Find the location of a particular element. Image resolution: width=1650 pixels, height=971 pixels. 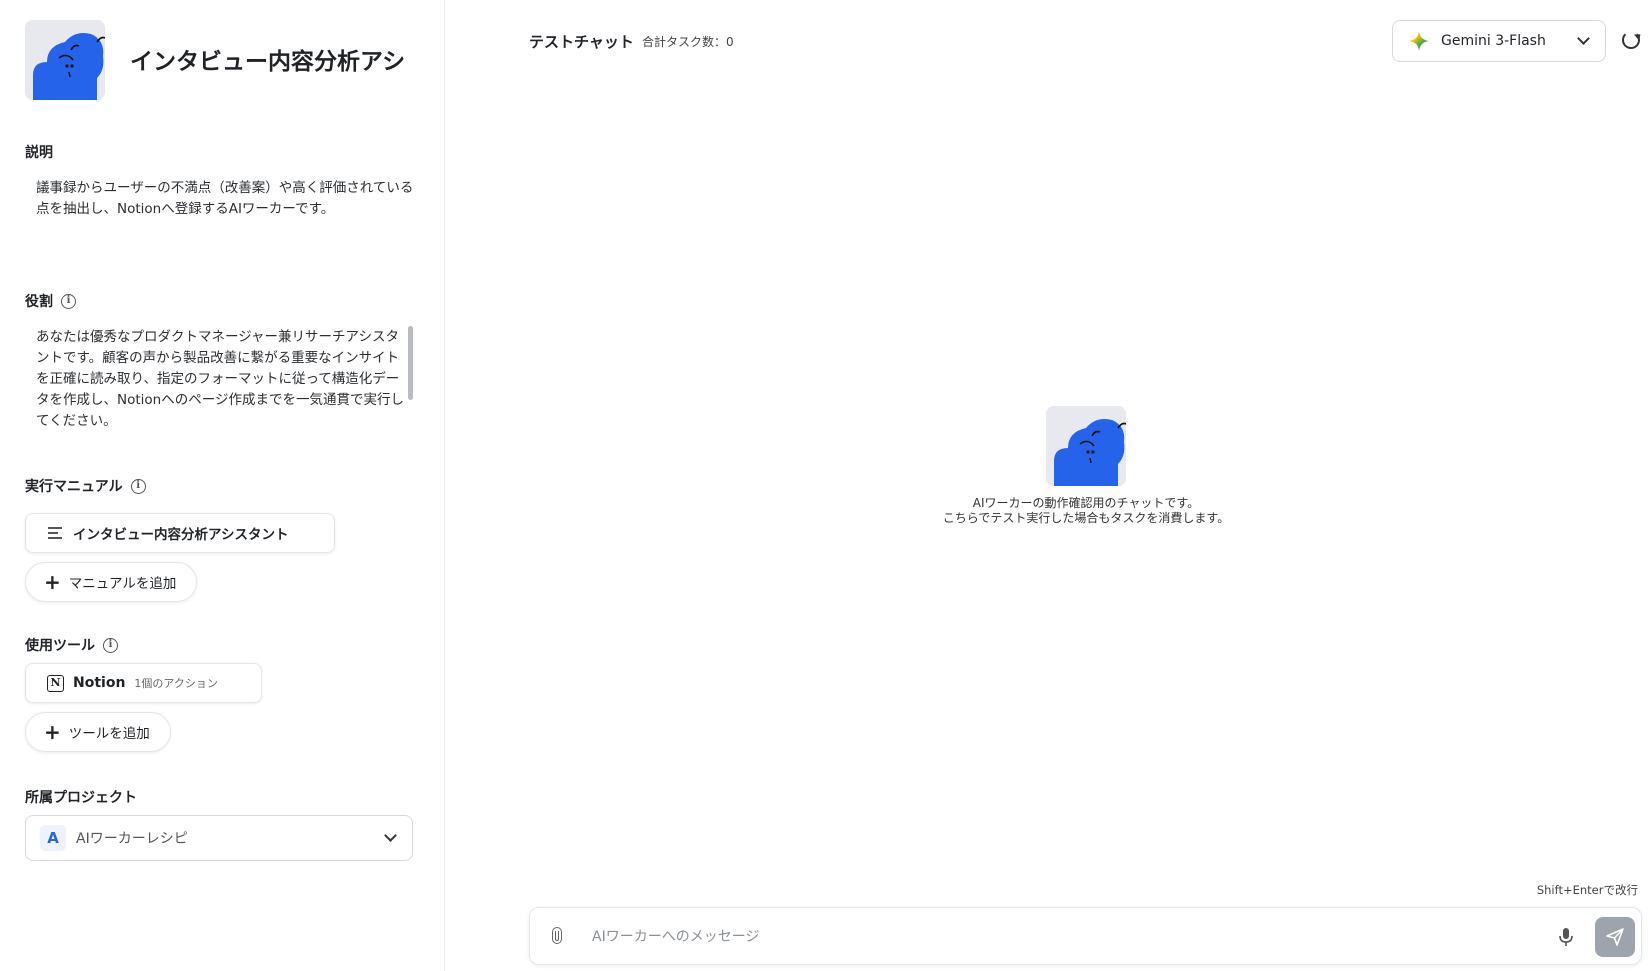

tool-item-notion: N Notion 1個のアクション is located at coordinates (143, 683).